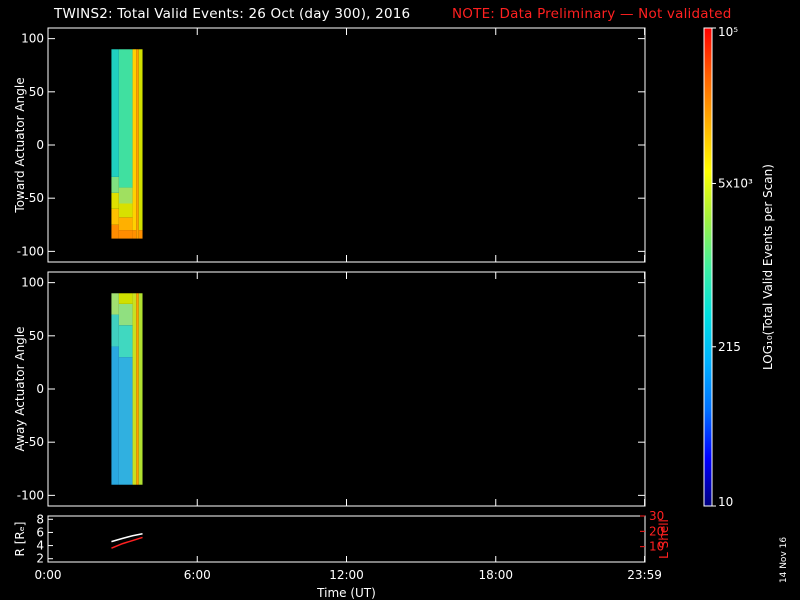  What do you see at coordinates (20, 388) in the screenshot?
I see `away-ylabel: Away Actuator Angle` at bounding box center [20, 388].